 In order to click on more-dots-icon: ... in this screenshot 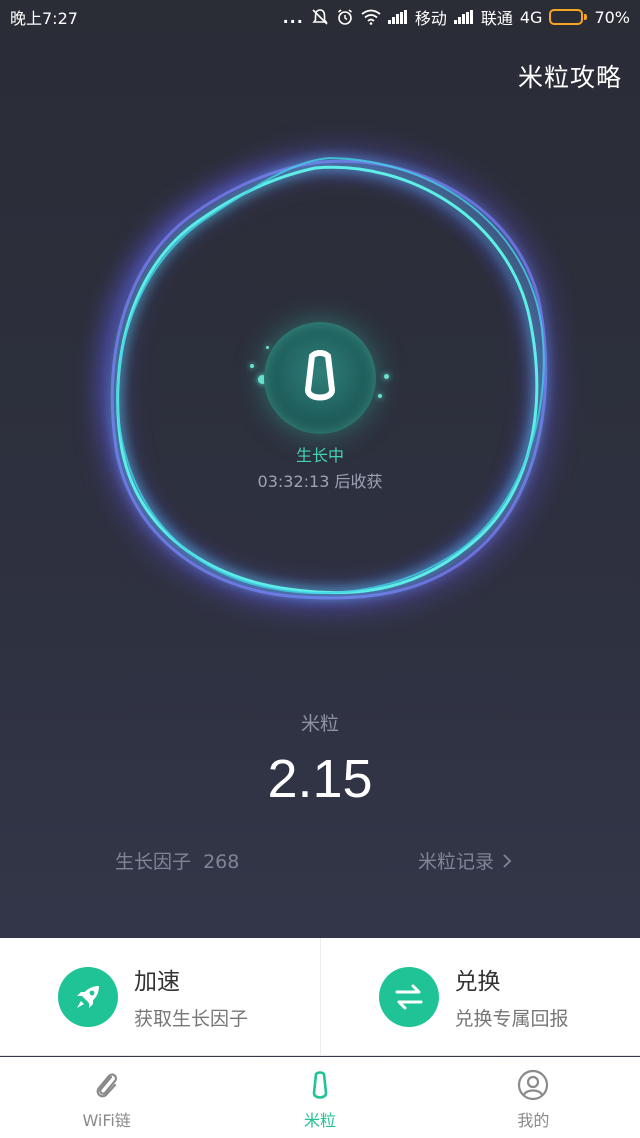, I will do `click(293, 17)`.